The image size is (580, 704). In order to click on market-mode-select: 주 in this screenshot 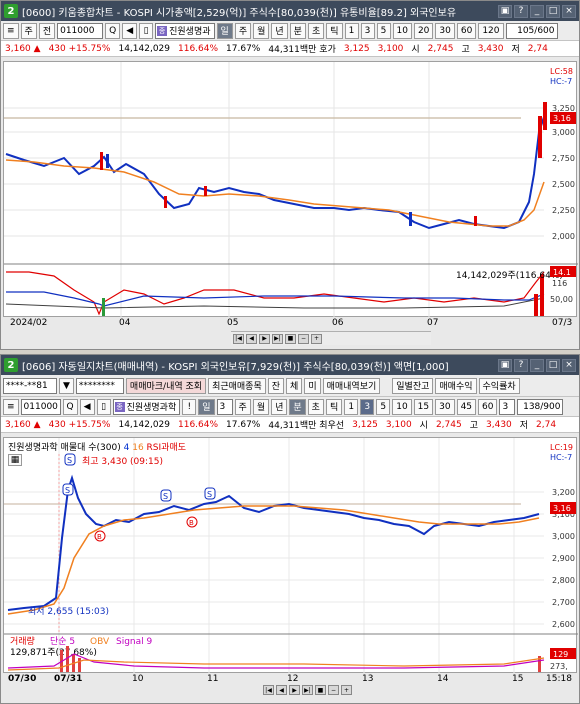, I will do `click(28, 30)`.